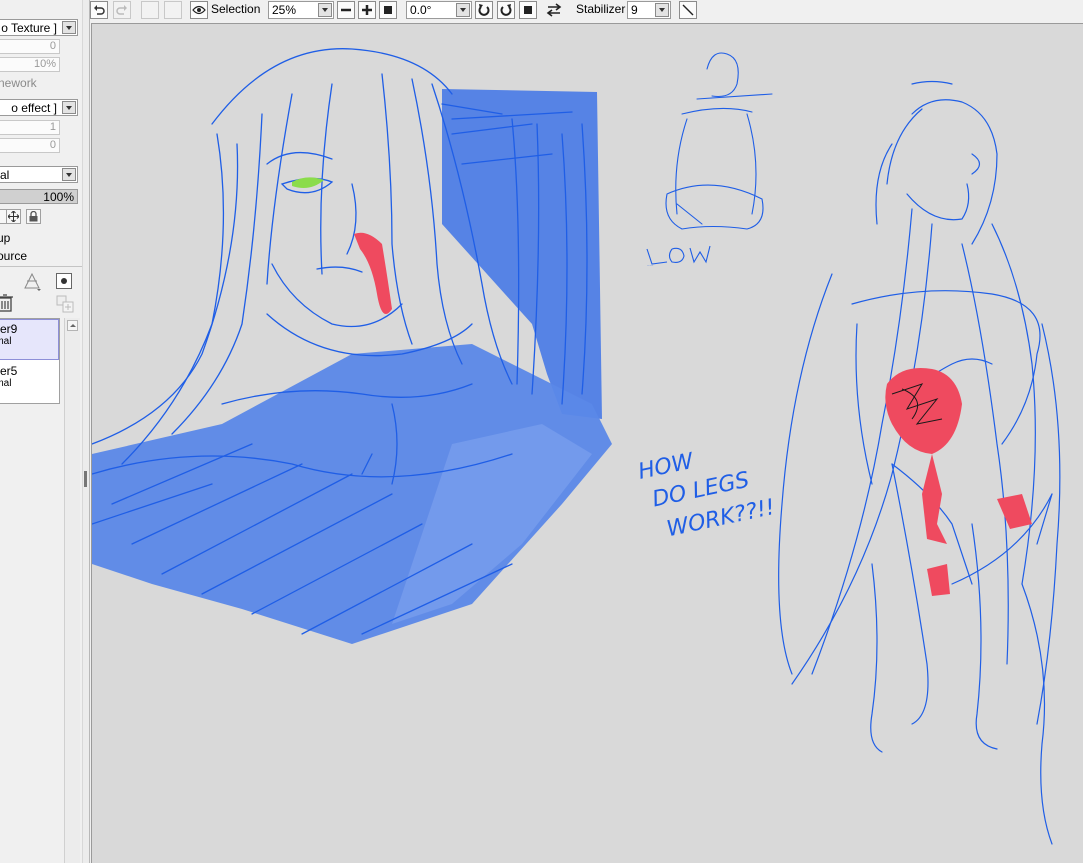 The image size is (1083, 863). I want to click on redo-button, so click(122, 10).